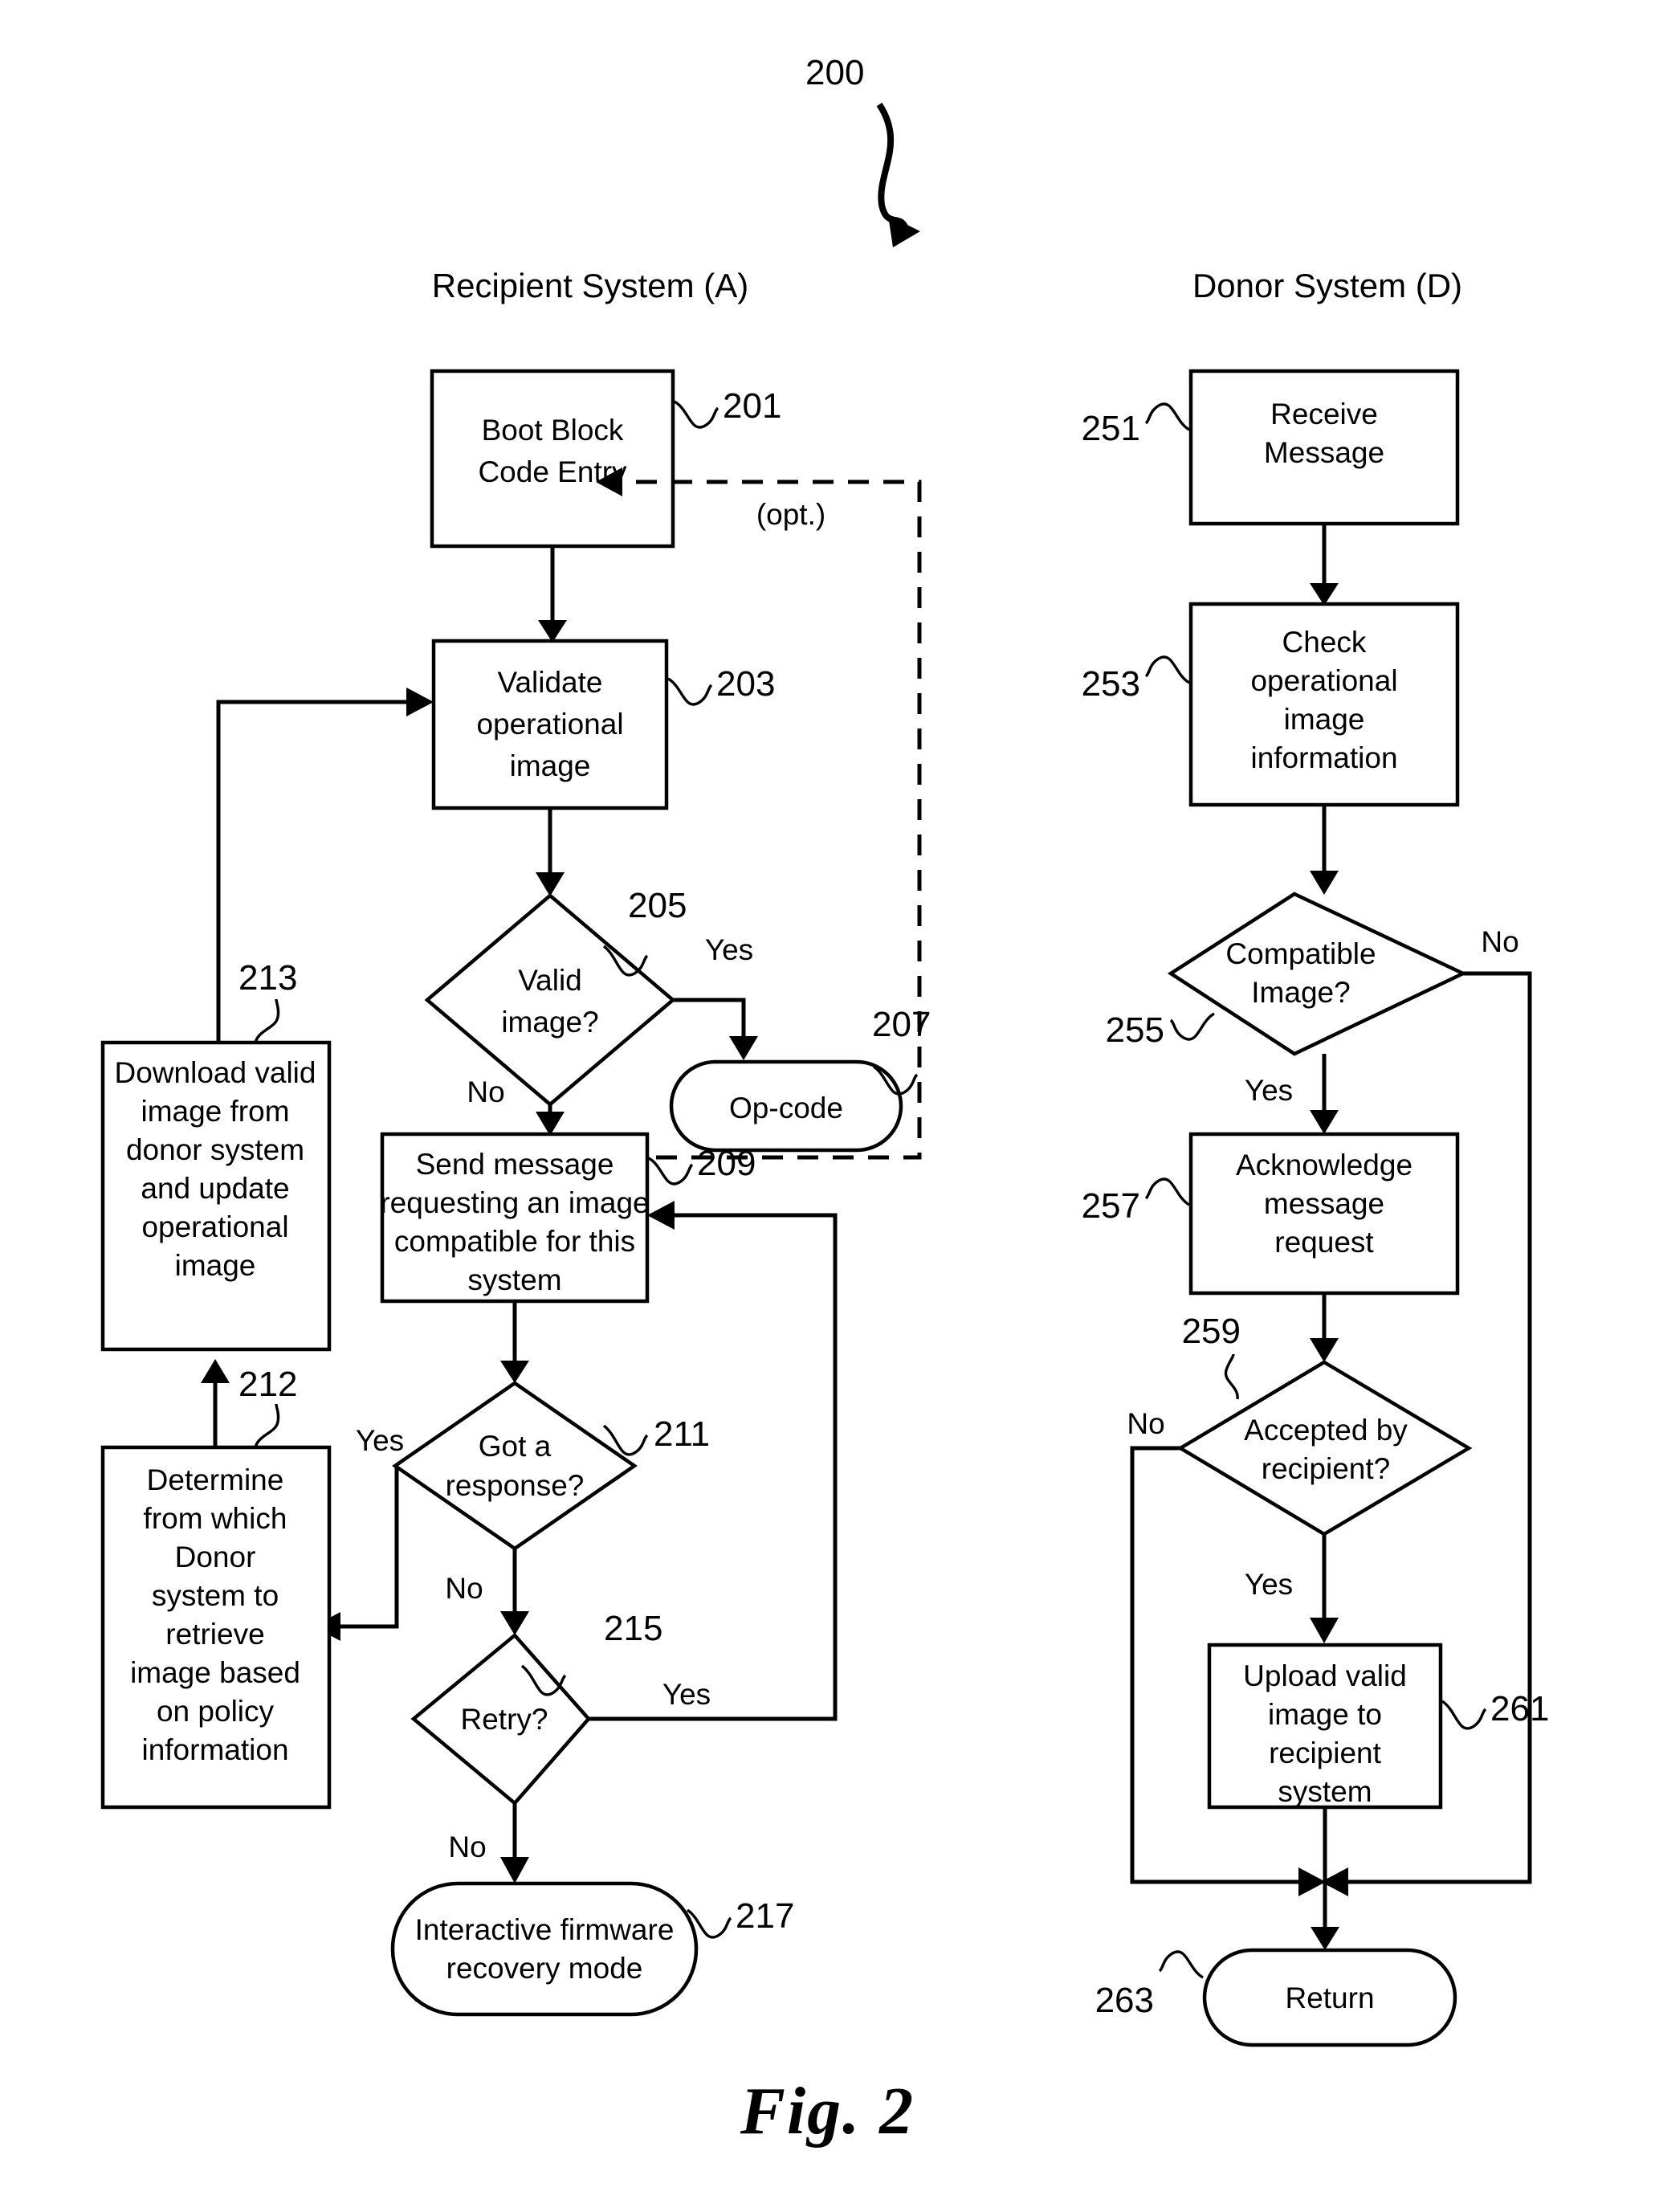 The height and width of the screenshot is (2212, 1655). Describe the element at coordinates (1499, 941) in the screenshot. I see `edge-label-compatible-no: No` at that location.